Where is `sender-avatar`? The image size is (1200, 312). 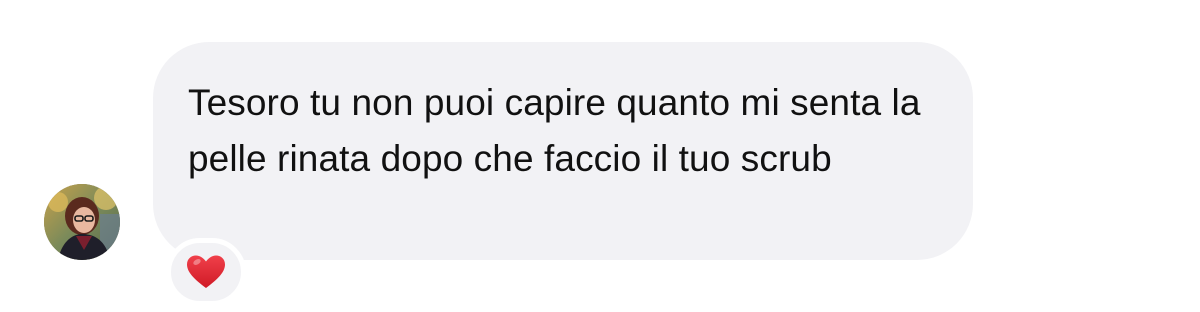
sender-avatar is located at coordinates (82, 222).